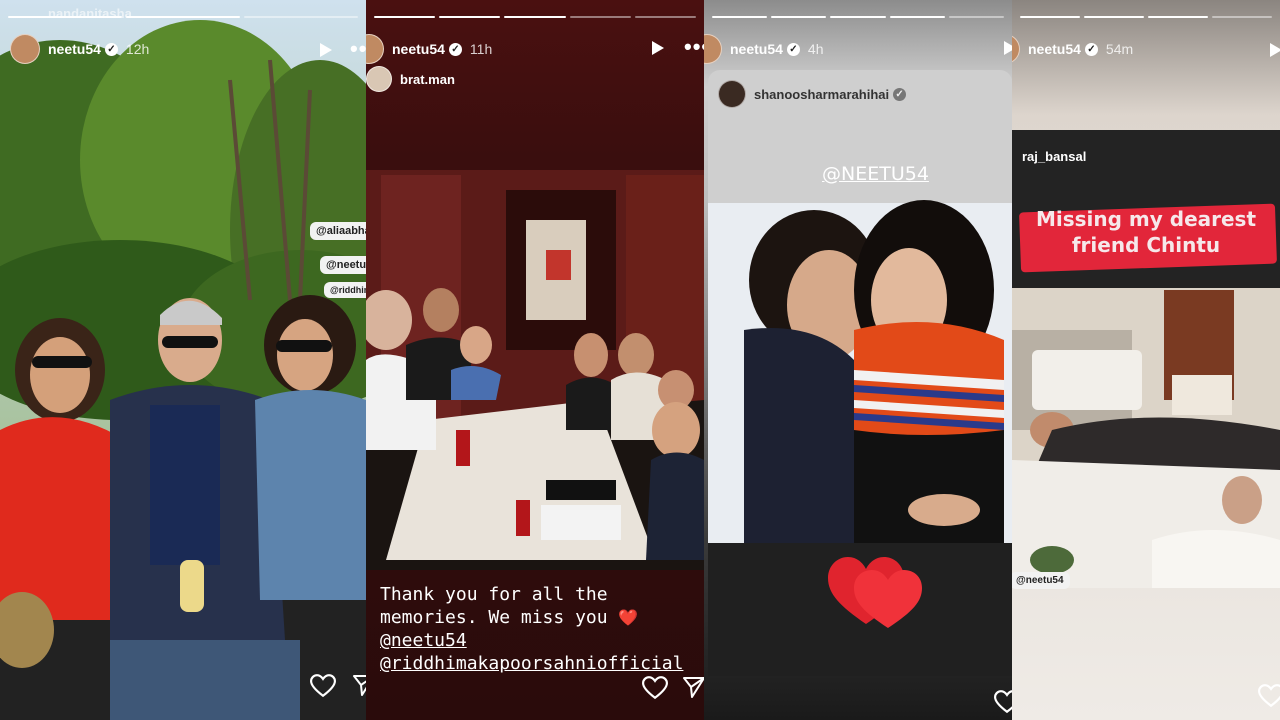 Image resolution: width=1280 pixels, height=720 pixels. I want to click on banner-text: Missing my dearest friend Chintu, so click(1146, 232).